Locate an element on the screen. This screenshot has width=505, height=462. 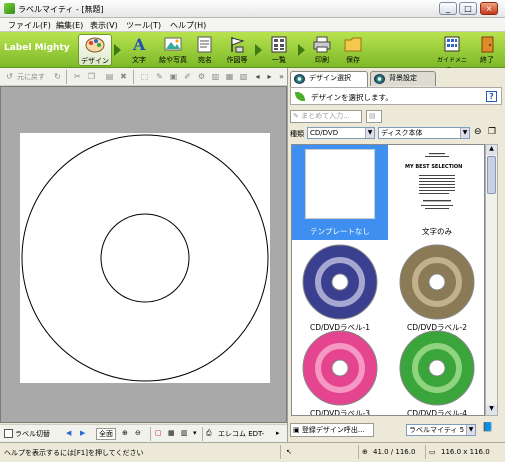
help-button: ? is located at coordinates (491, 96).